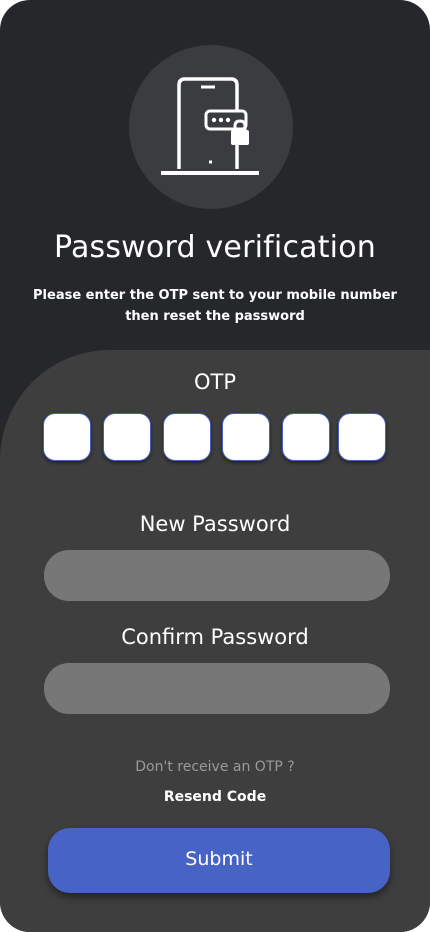  What do you see at coordinates (215, 437) in the screenshot?
I see `otp-input-group` at bounding box center [215, 437].